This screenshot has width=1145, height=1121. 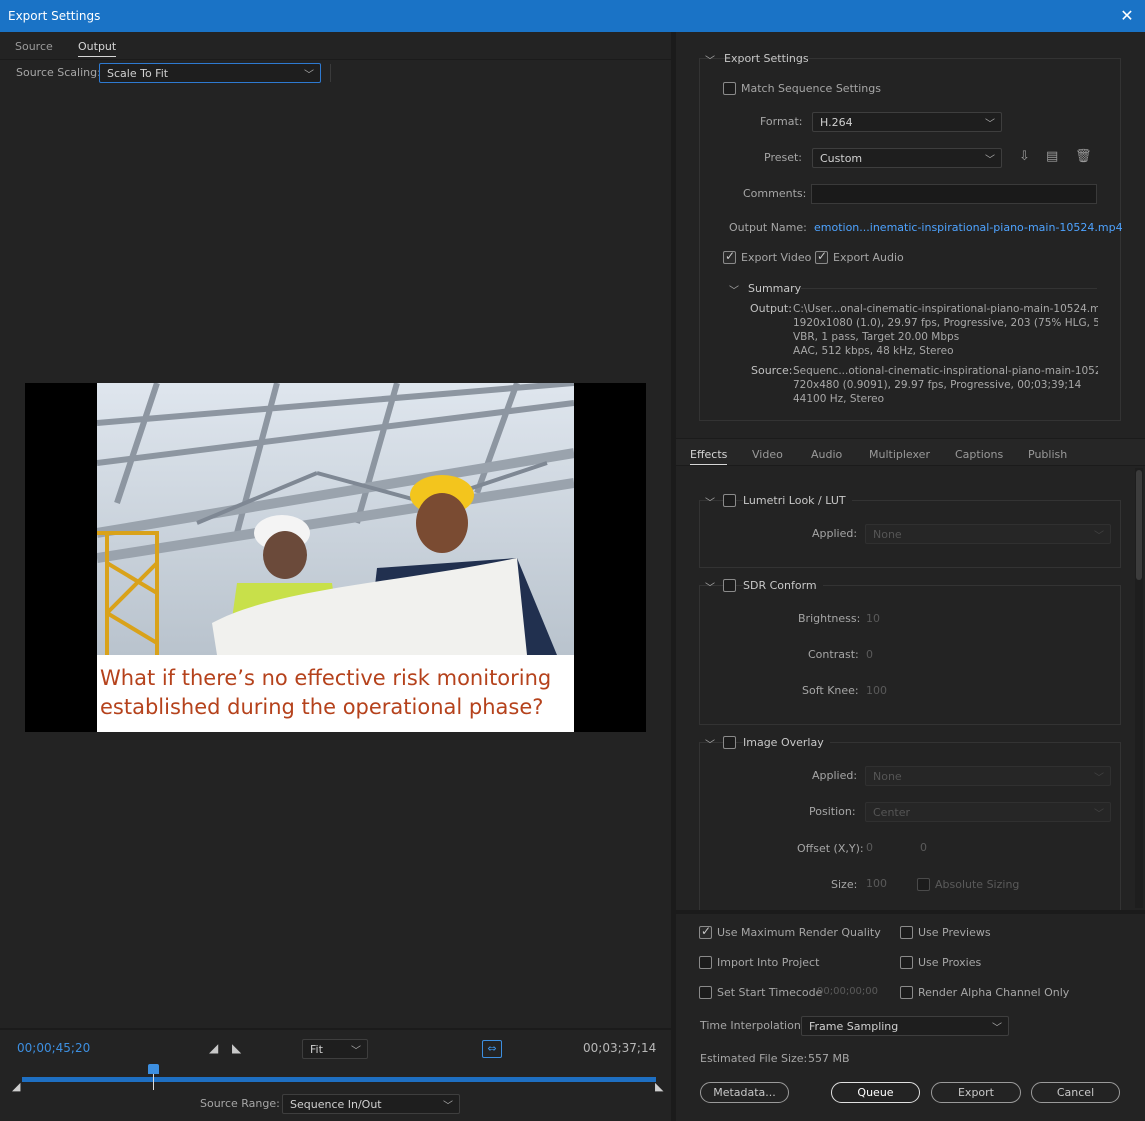 I want to click on current-timecode: 00;00;45;20, so click(x=53, y=1048).